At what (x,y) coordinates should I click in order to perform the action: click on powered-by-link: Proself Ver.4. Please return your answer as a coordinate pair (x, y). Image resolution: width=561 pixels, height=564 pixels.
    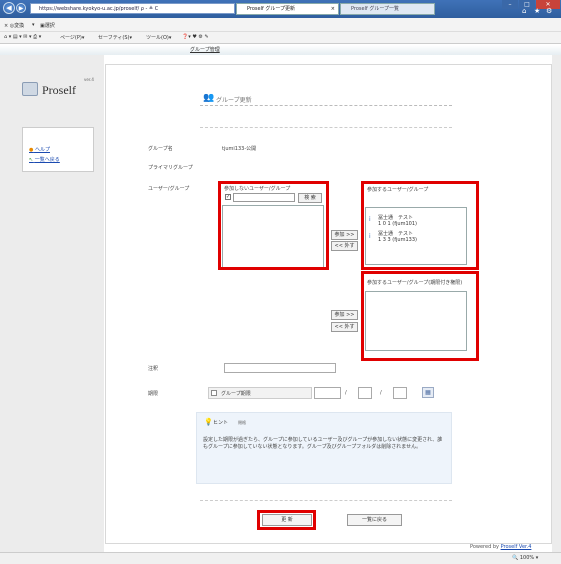
    Looking at the image, I should click on (516, 547).